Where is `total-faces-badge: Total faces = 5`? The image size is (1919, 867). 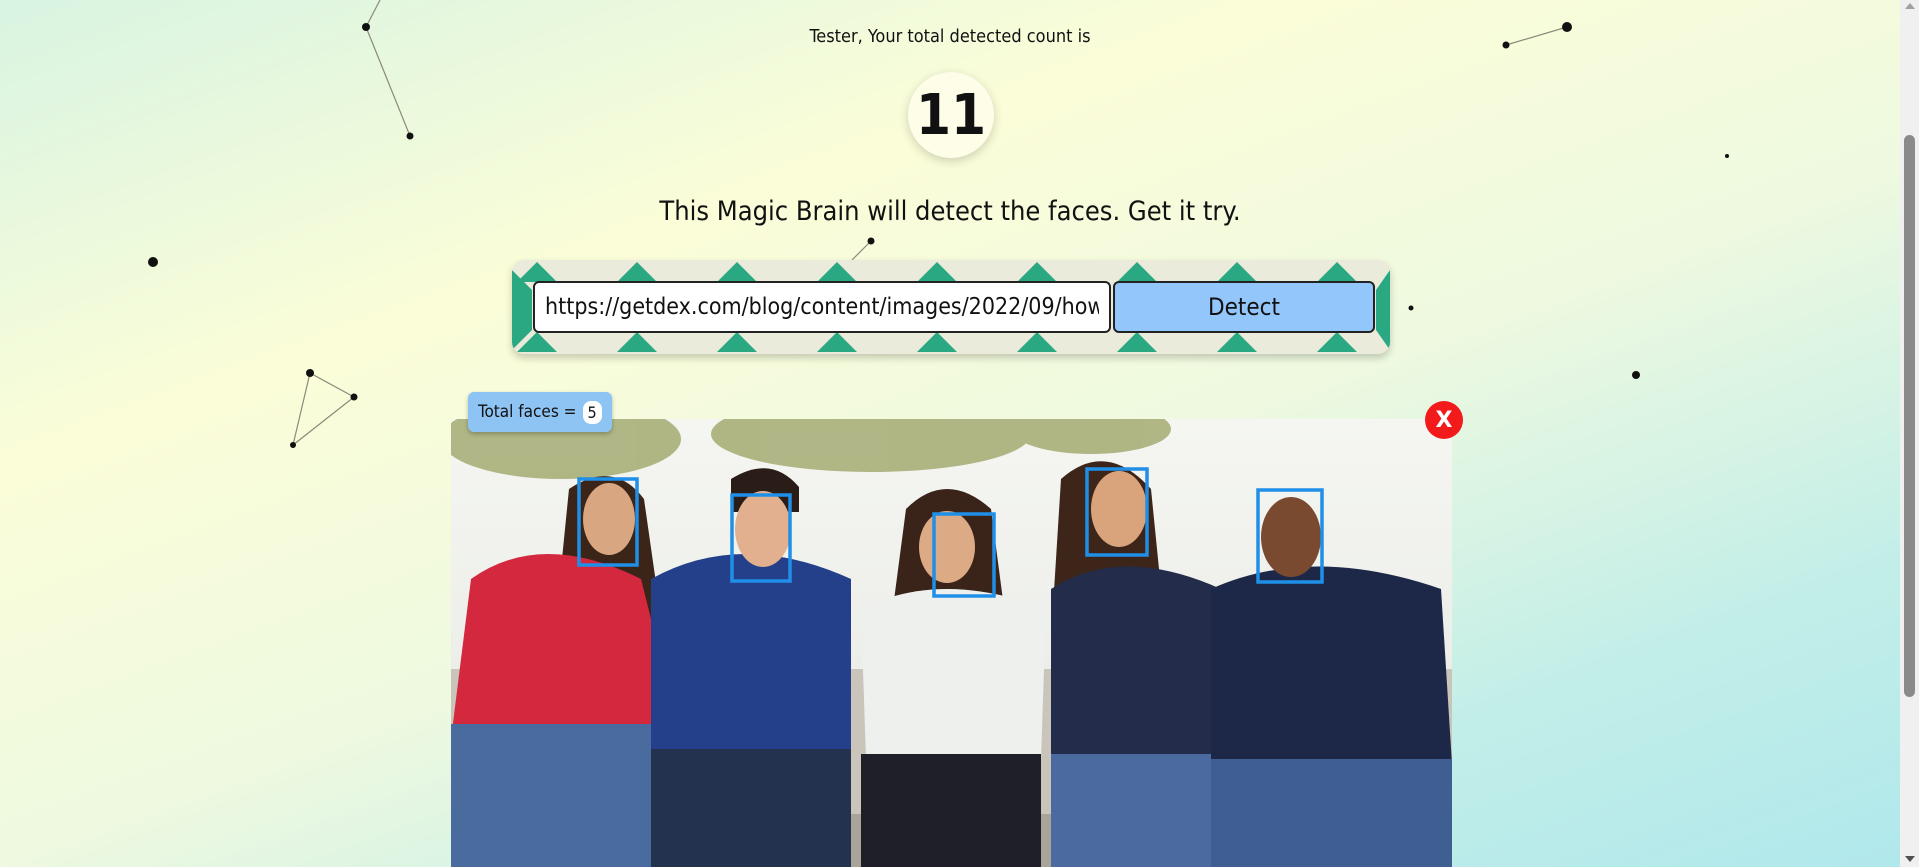
total-faces-badge: Total faces = 5 is located at coordinates (540, 412).